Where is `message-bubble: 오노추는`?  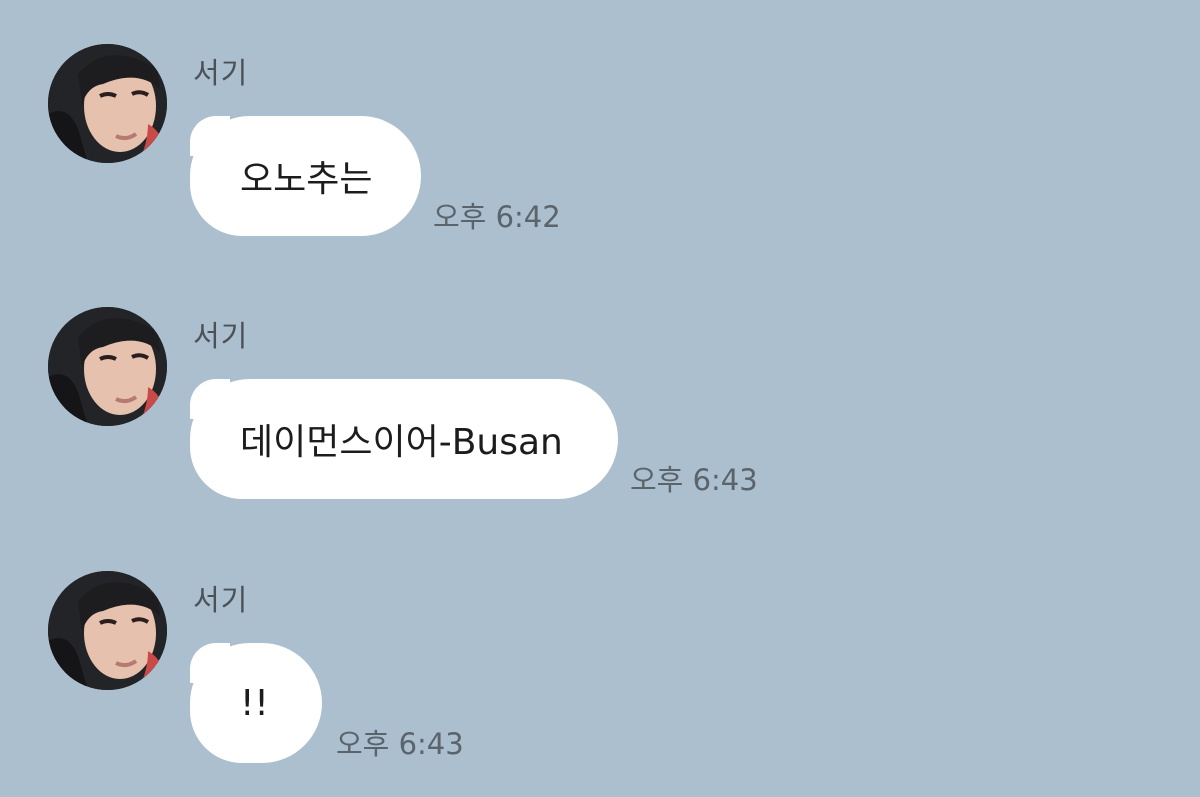
message-bubble: 오노추는 is located at coordinates (305, 176).